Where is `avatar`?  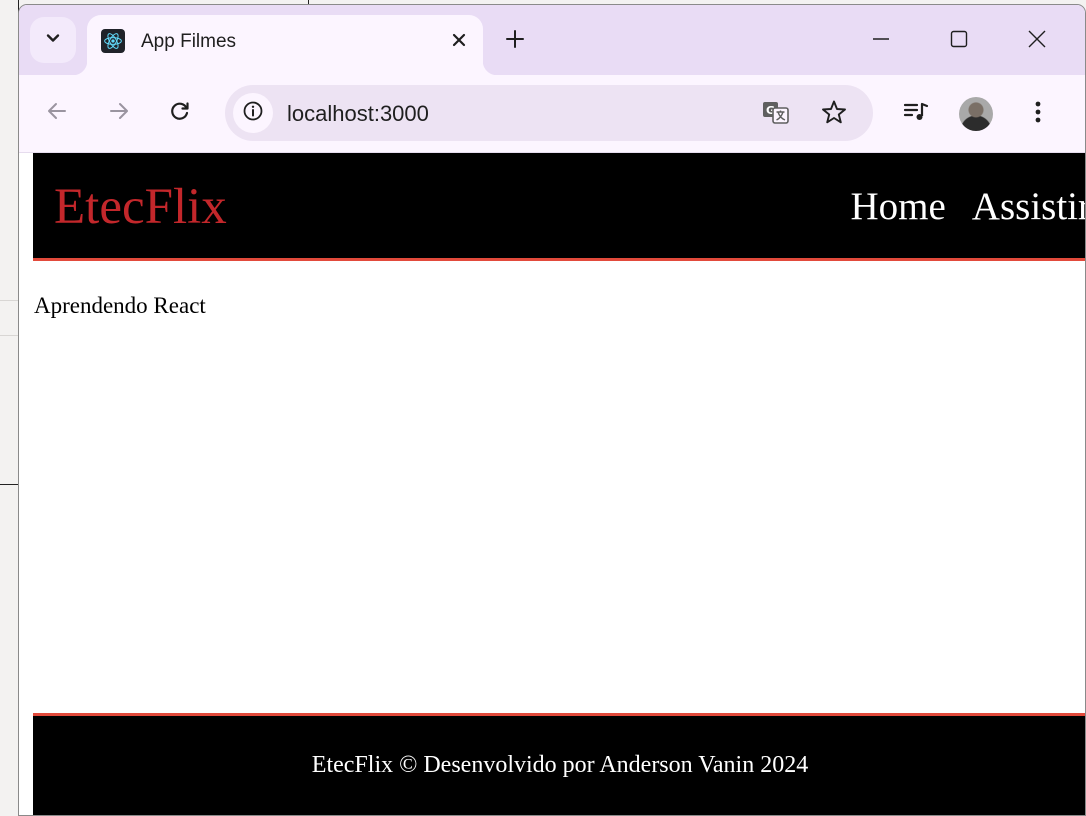
avatar is located at coordinates (976, 114).